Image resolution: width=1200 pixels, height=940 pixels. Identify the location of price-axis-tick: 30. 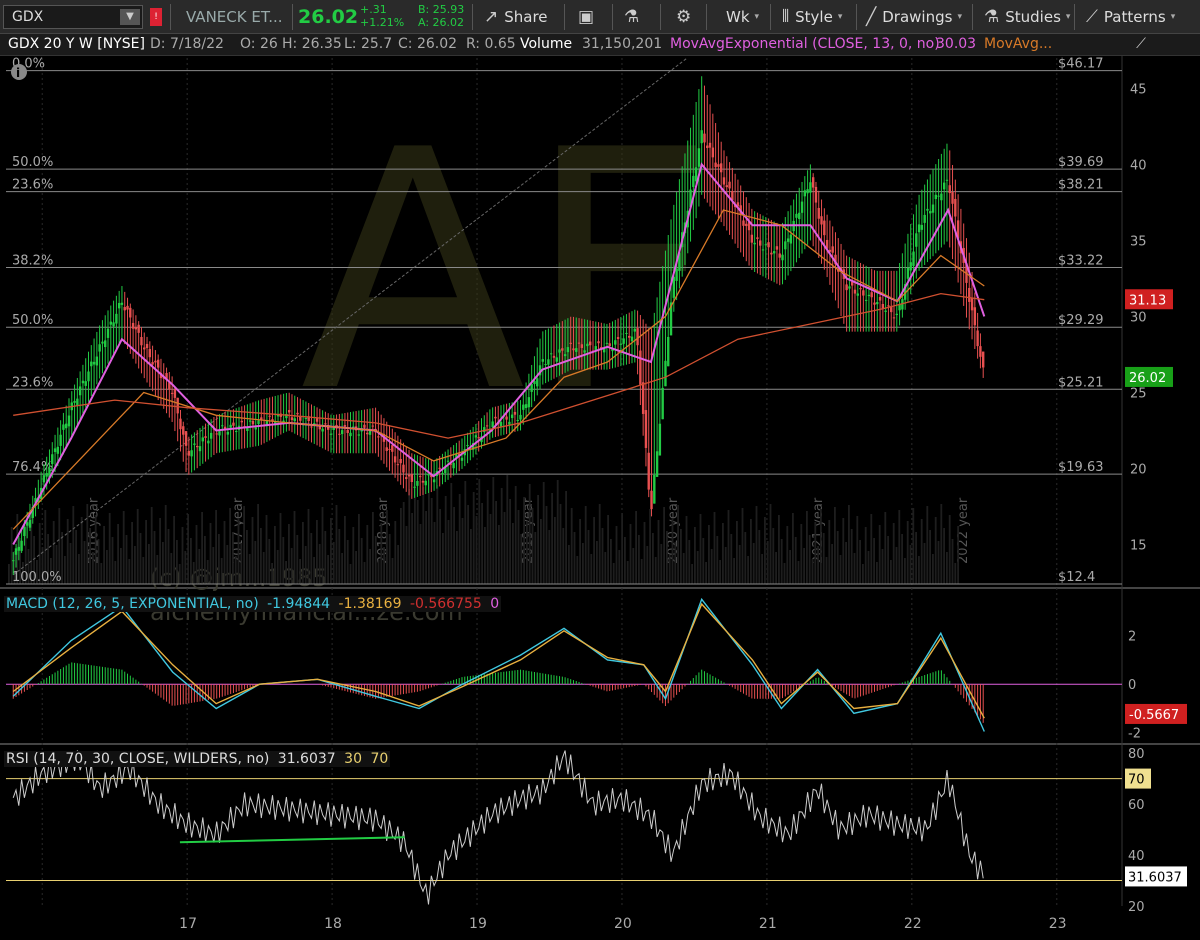
(1138, 317).